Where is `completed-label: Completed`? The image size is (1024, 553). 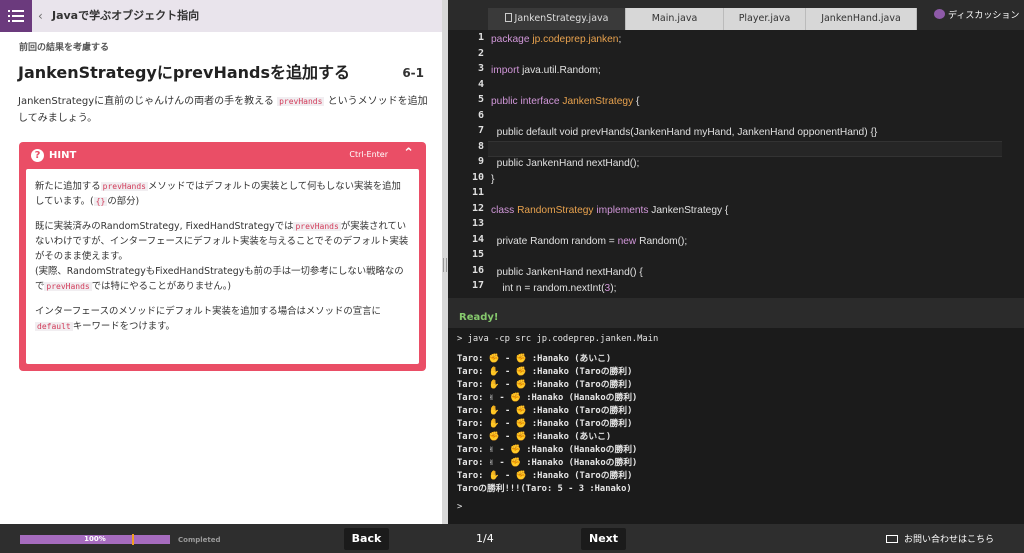 completed-label: Completed is located at coordinates (199, 540).